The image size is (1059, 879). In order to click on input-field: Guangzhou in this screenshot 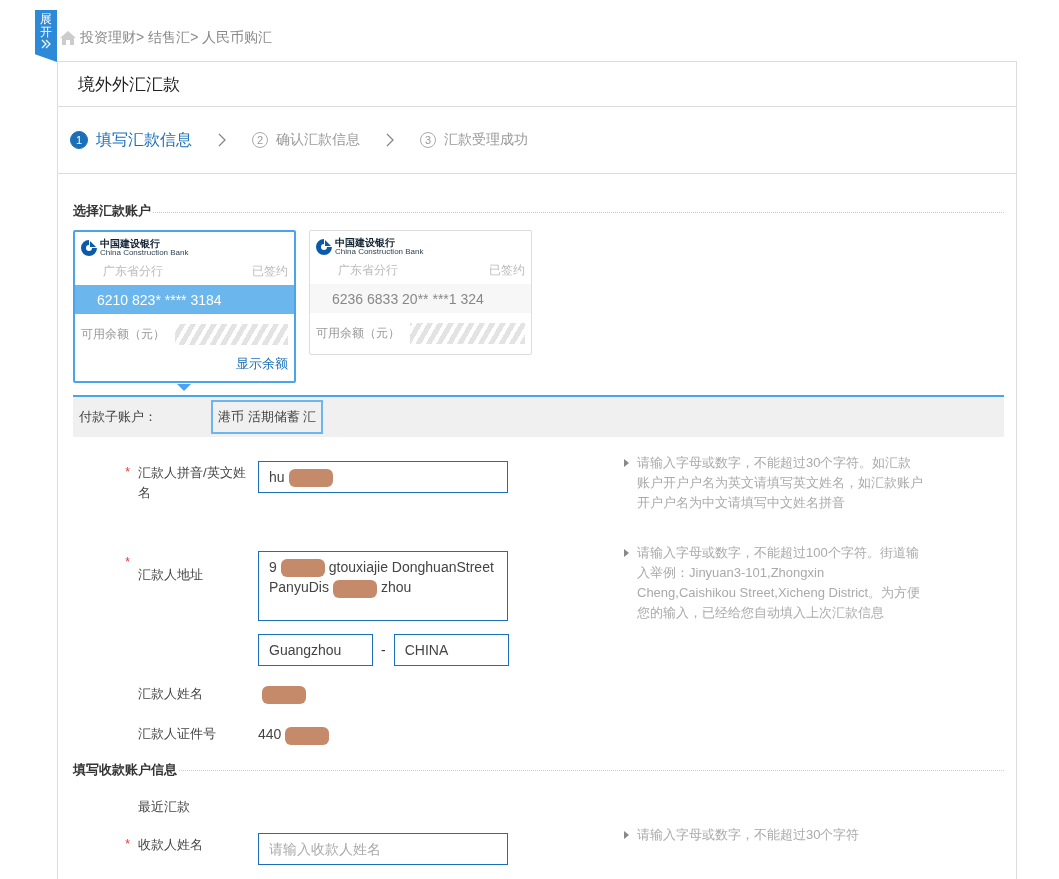, I will do `click(315, 650)`.